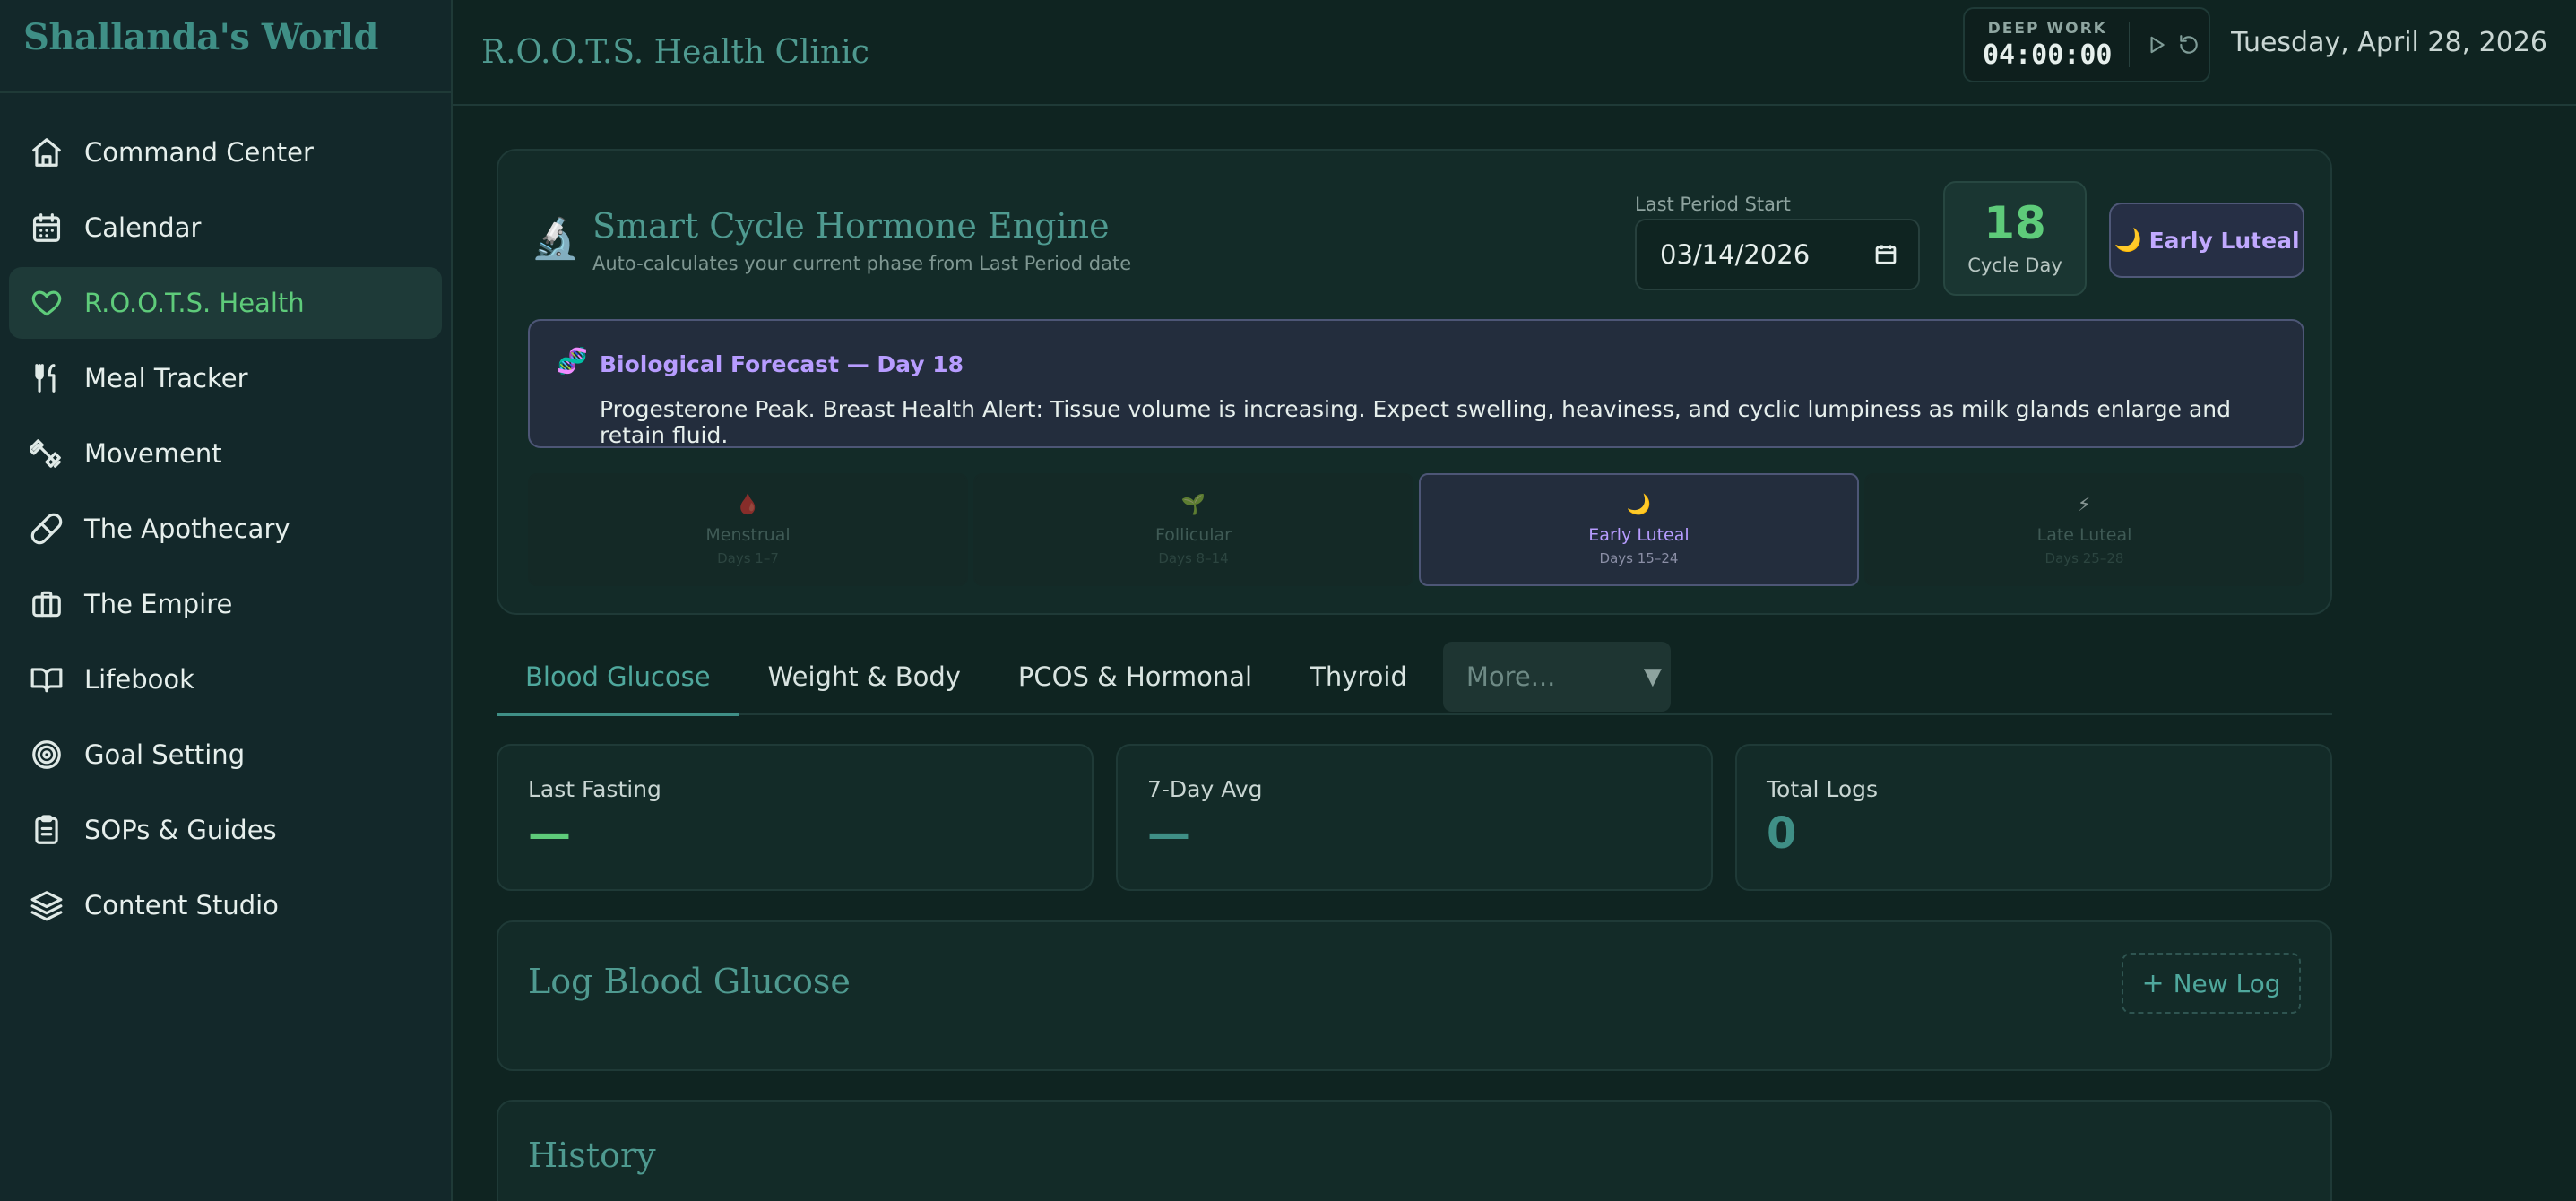  What do you see at coordinates (47, 755) in the screenshot?
I see `target-icon` at bounding box center [47, 755].